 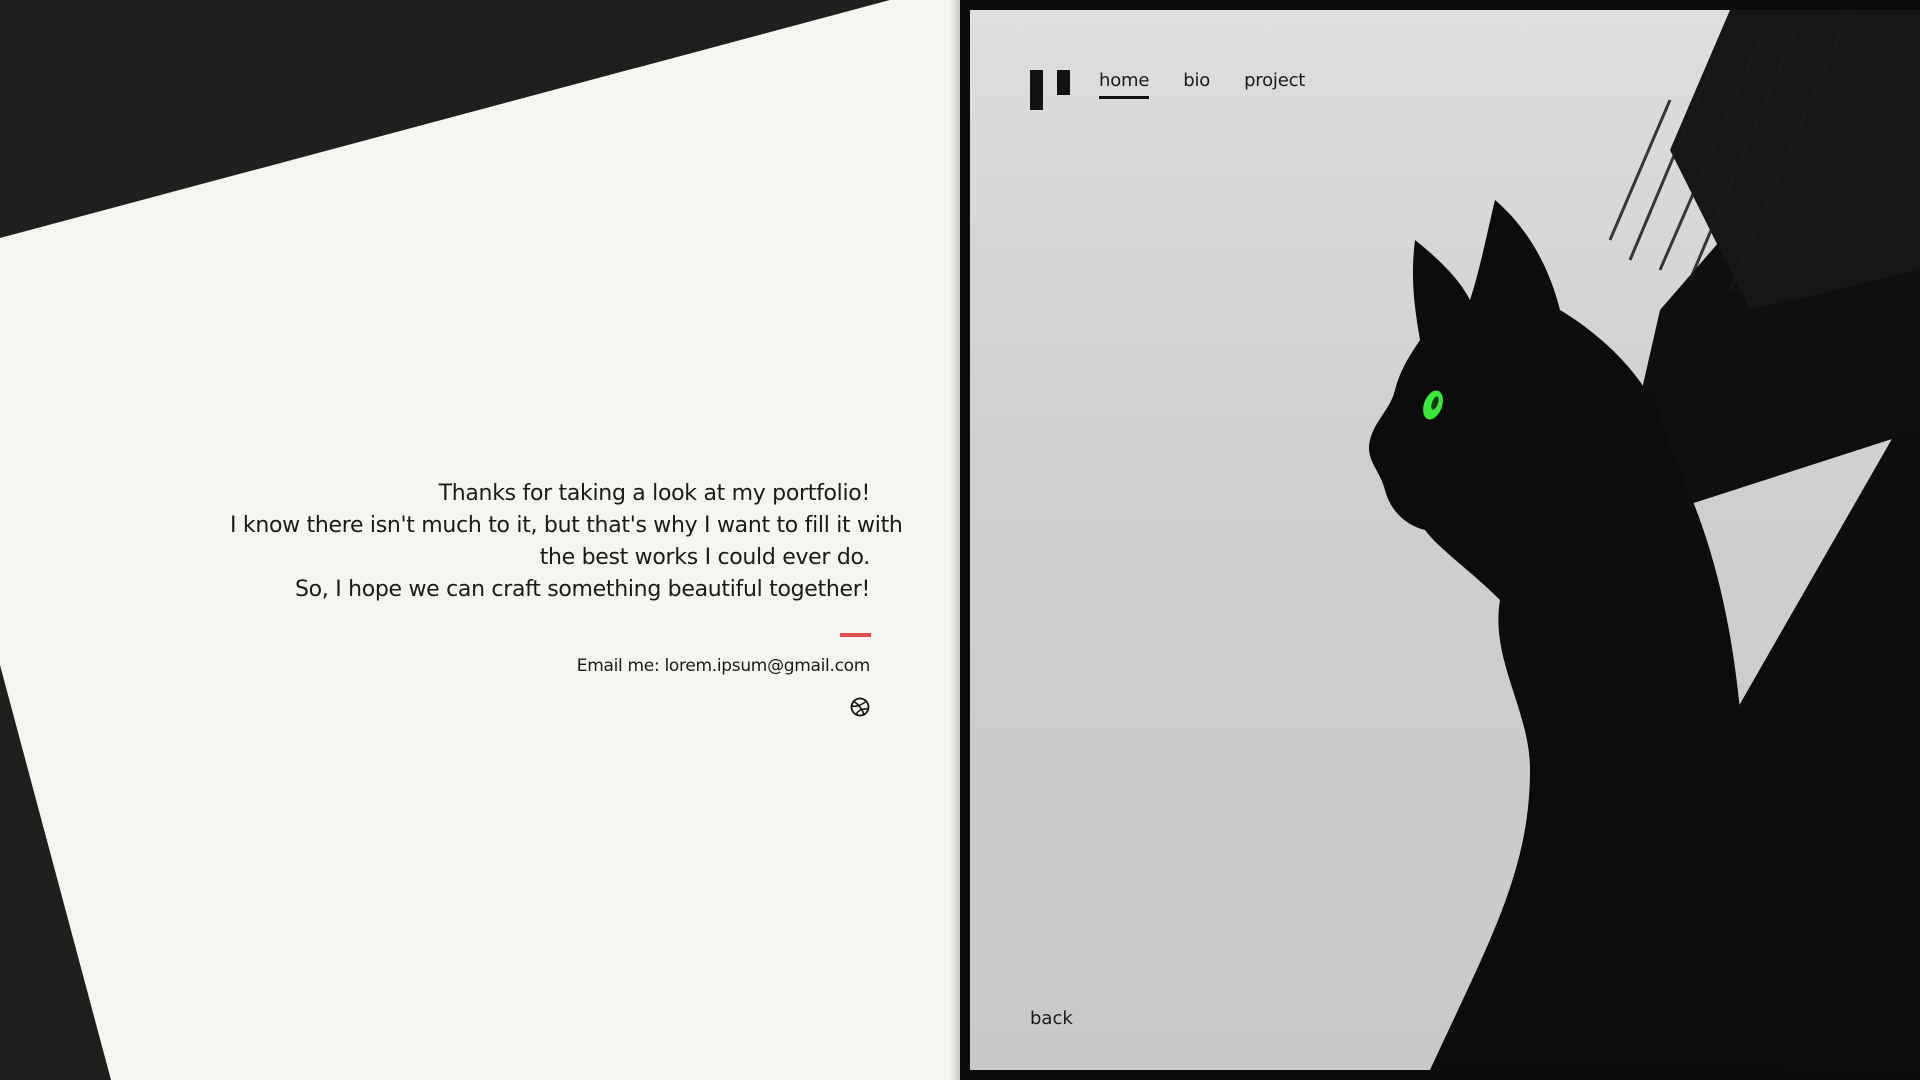 What do you see at coordinates (1124, 84) in the screenshot?
I see `nav-item-home: home` at bounding box center [1124, 84].